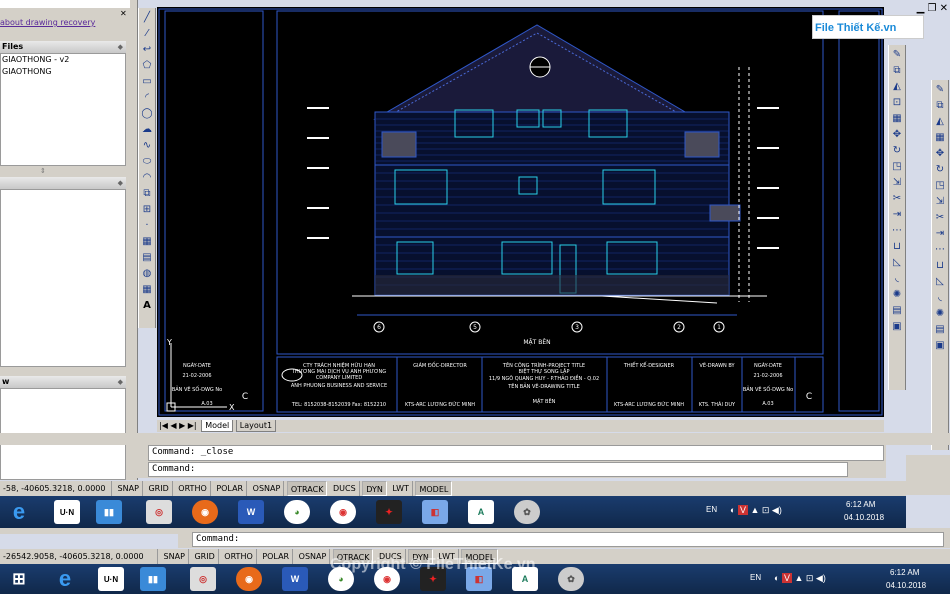 This screenshot has width=950, height=594. What do you see at coordinates (756, 510) in the screenshot?
I see `tray-icons: ◐ V ▲ ⊡ ◀)` at bounding box center [756, 510].